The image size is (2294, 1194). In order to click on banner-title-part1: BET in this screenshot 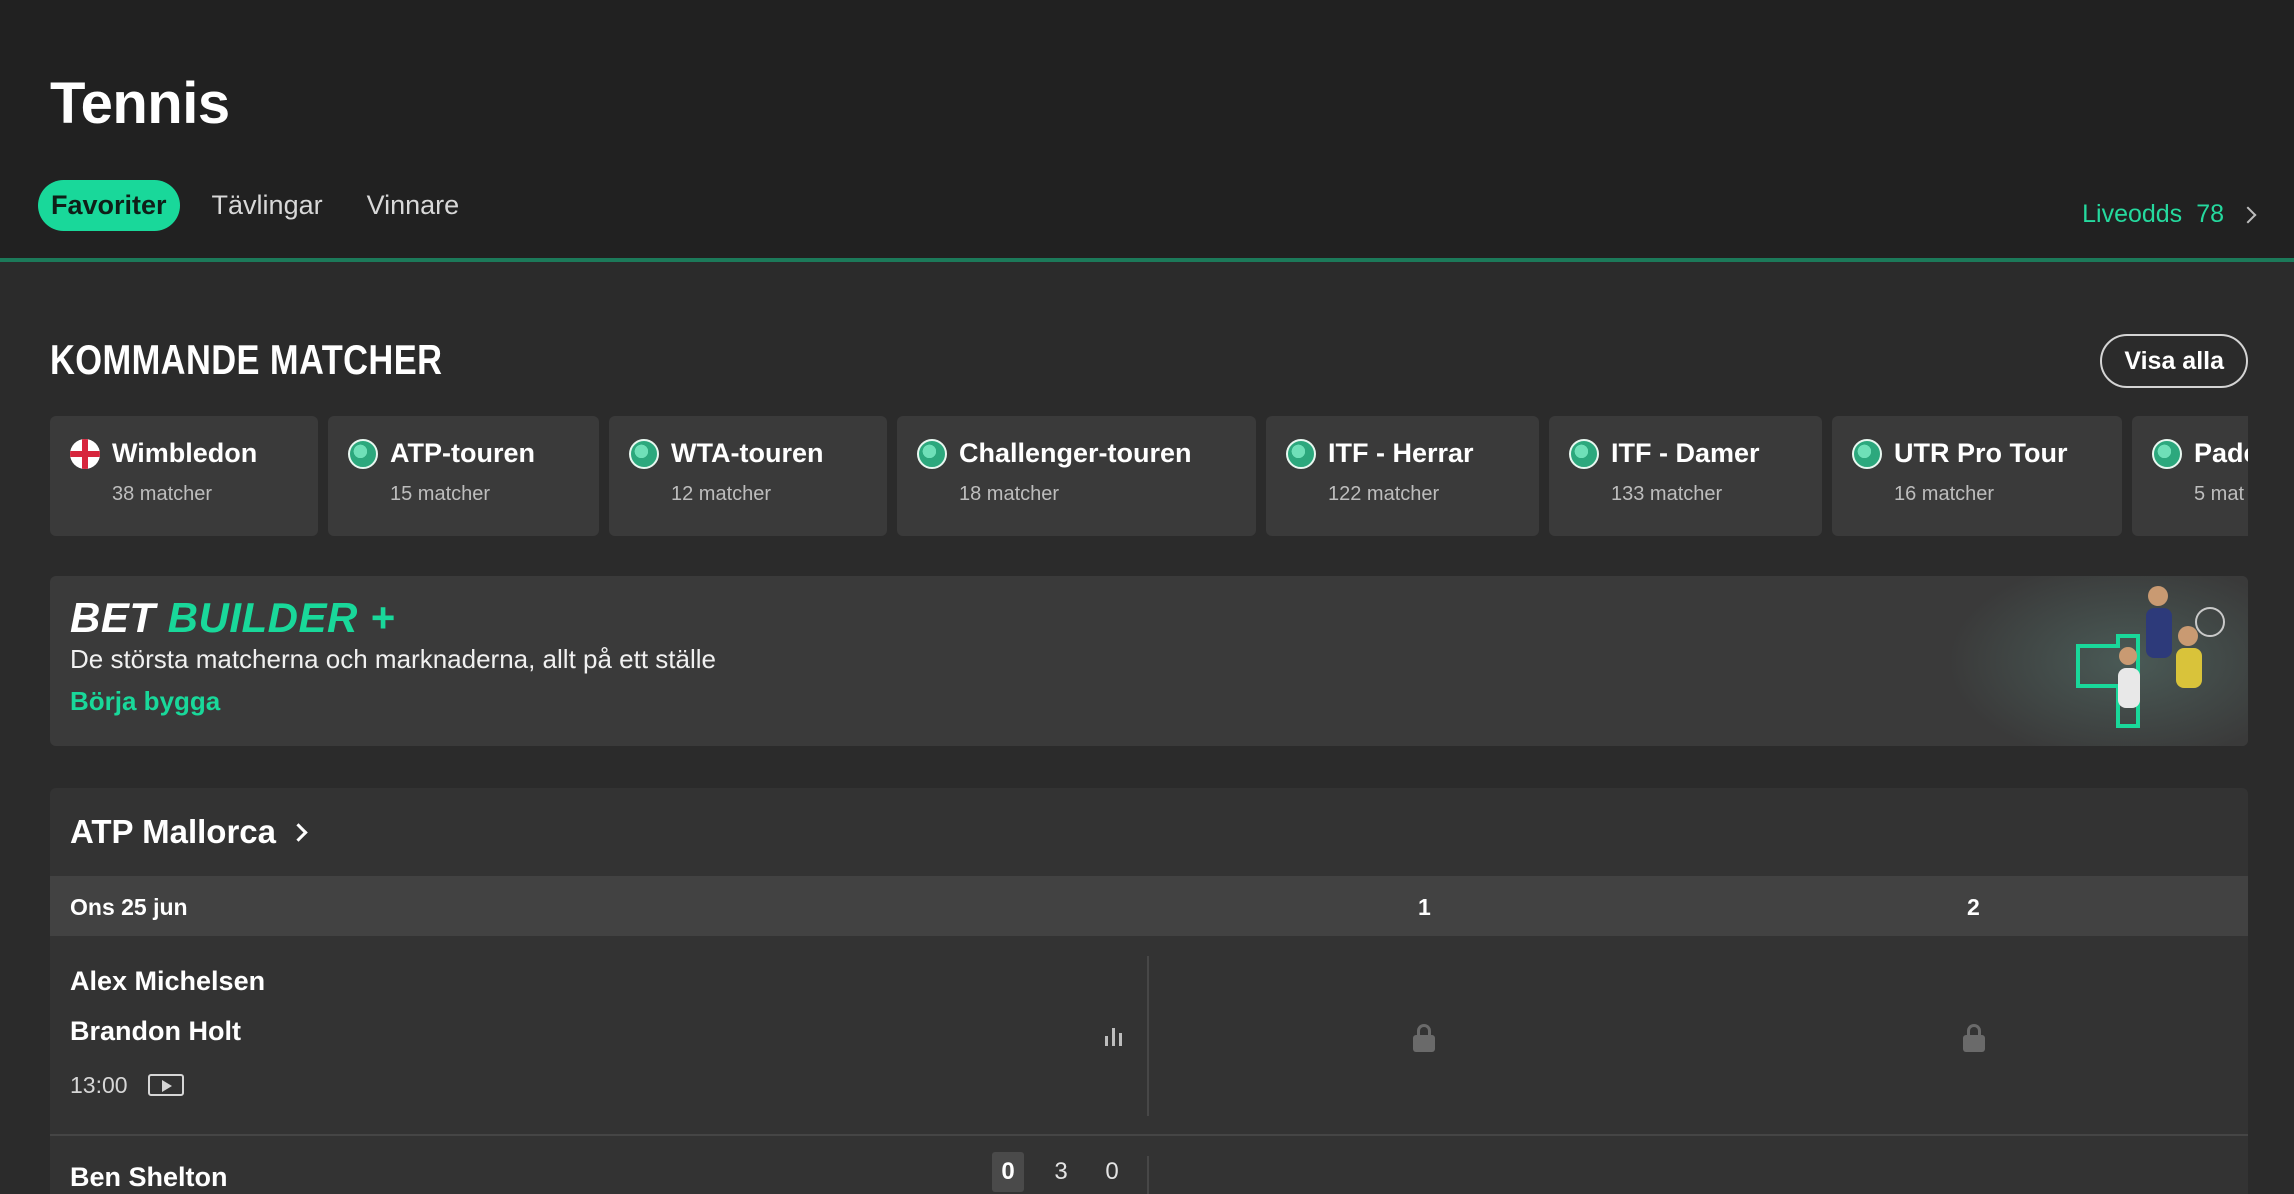, I will do `click(113, 617)`.